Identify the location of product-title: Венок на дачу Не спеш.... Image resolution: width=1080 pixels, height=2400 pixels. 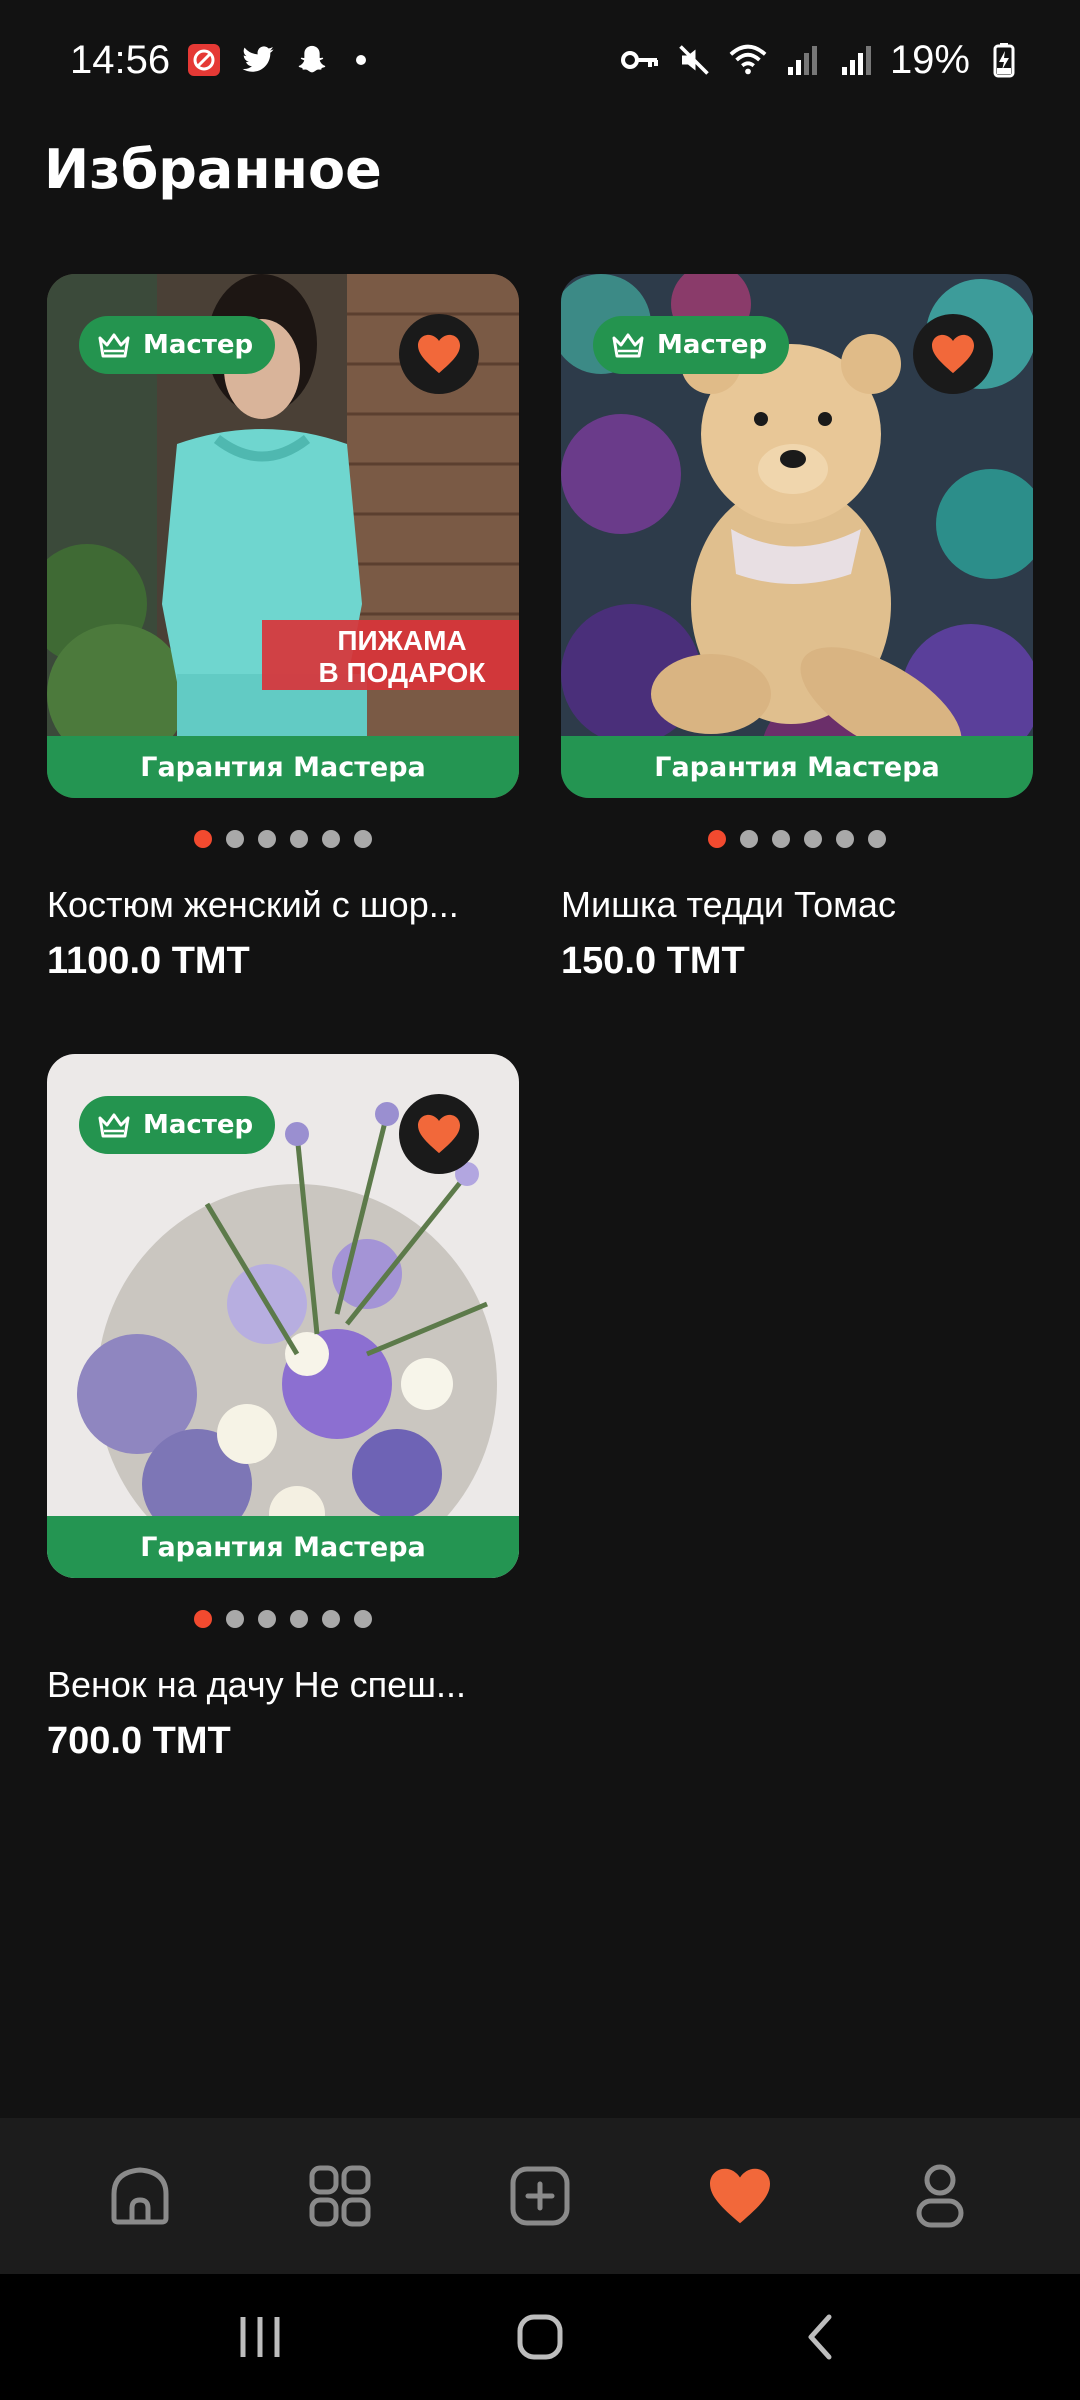
(283, 1685).